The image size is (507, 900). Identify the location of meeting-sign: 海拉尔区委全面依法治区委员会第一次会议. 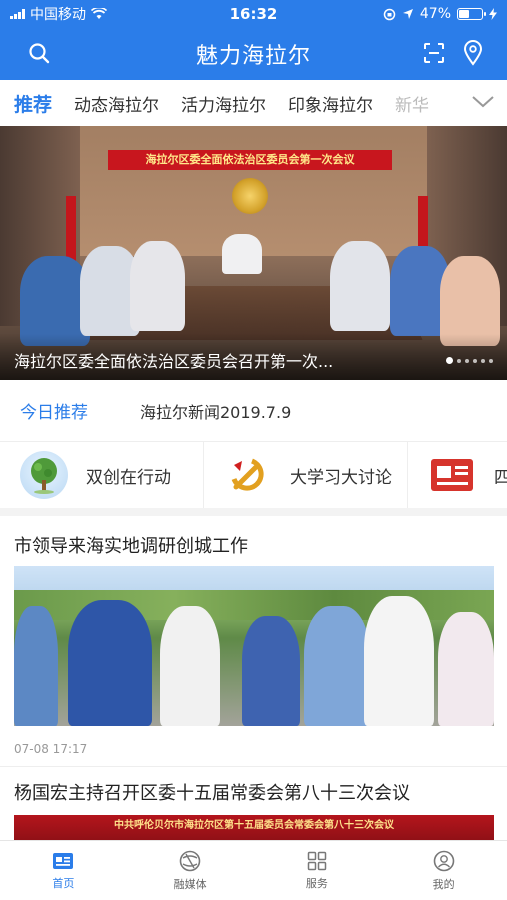
(250, 160).